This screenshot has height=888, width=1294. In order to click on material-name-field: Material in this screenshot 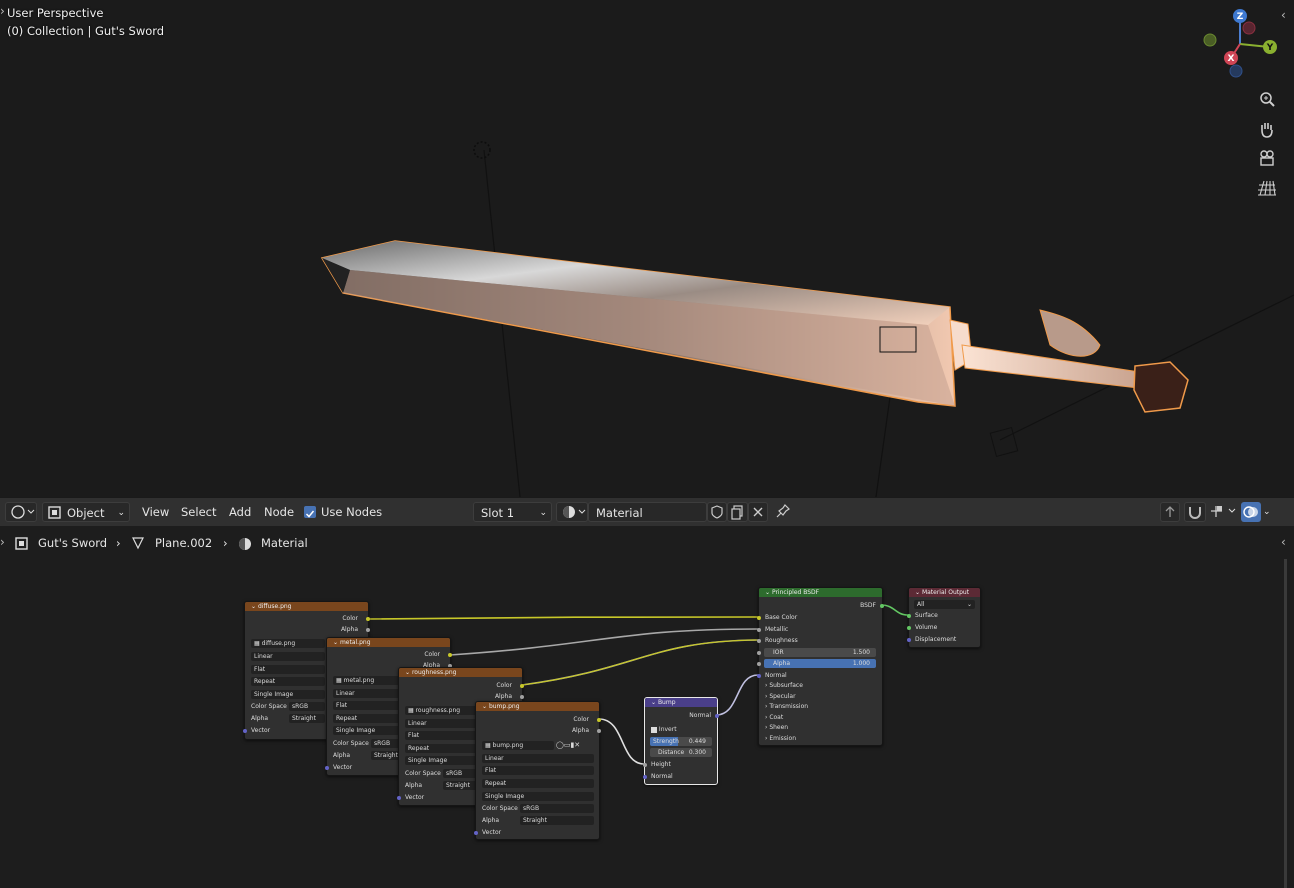, I will do `click(647, 512)`.